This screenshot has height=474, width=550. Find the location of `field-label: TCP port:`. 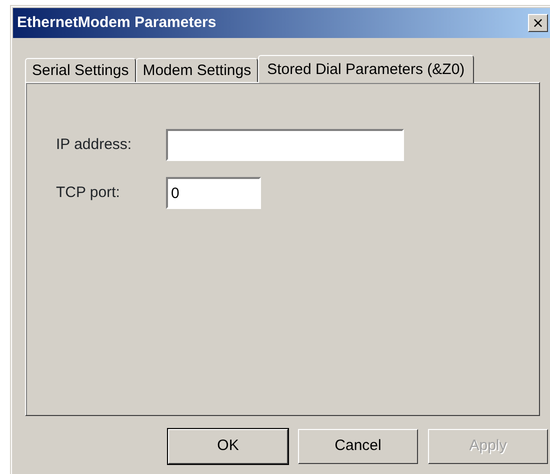

field-label: TCP port: is located at coordinates (88, 192).